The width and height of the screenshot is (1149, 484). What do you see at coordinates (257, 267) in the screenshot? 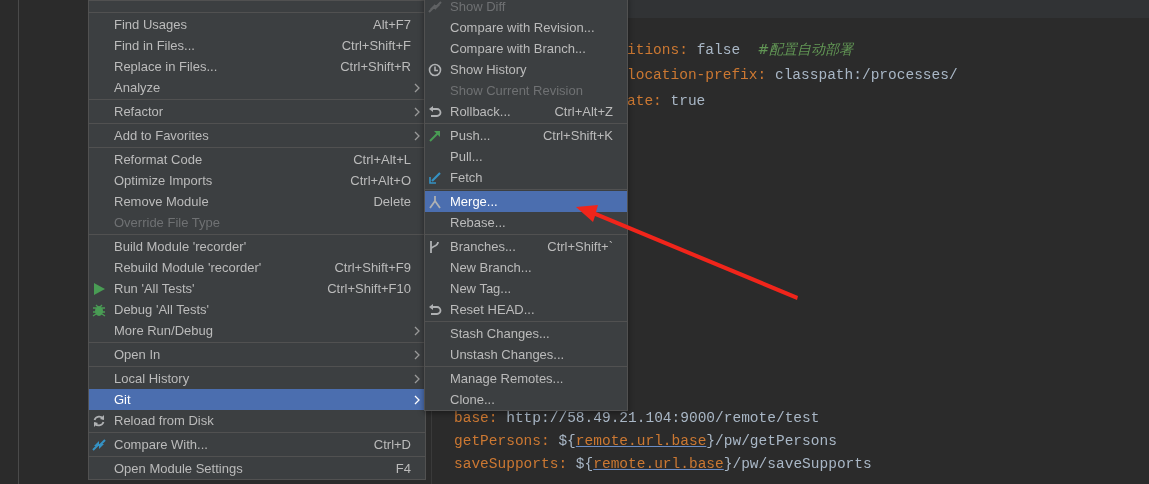
I see `menu-item: Rebuild Module 'recorder' Ctrl+Shift+F9` at bounding box center [257, 267].